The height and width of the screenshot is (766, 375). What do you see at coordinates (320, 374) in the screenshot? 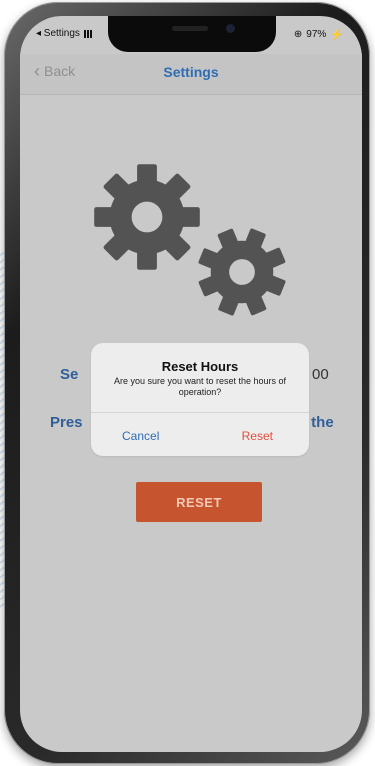
I see `hours-value-partial: 00` at bounding box center [320, 374].